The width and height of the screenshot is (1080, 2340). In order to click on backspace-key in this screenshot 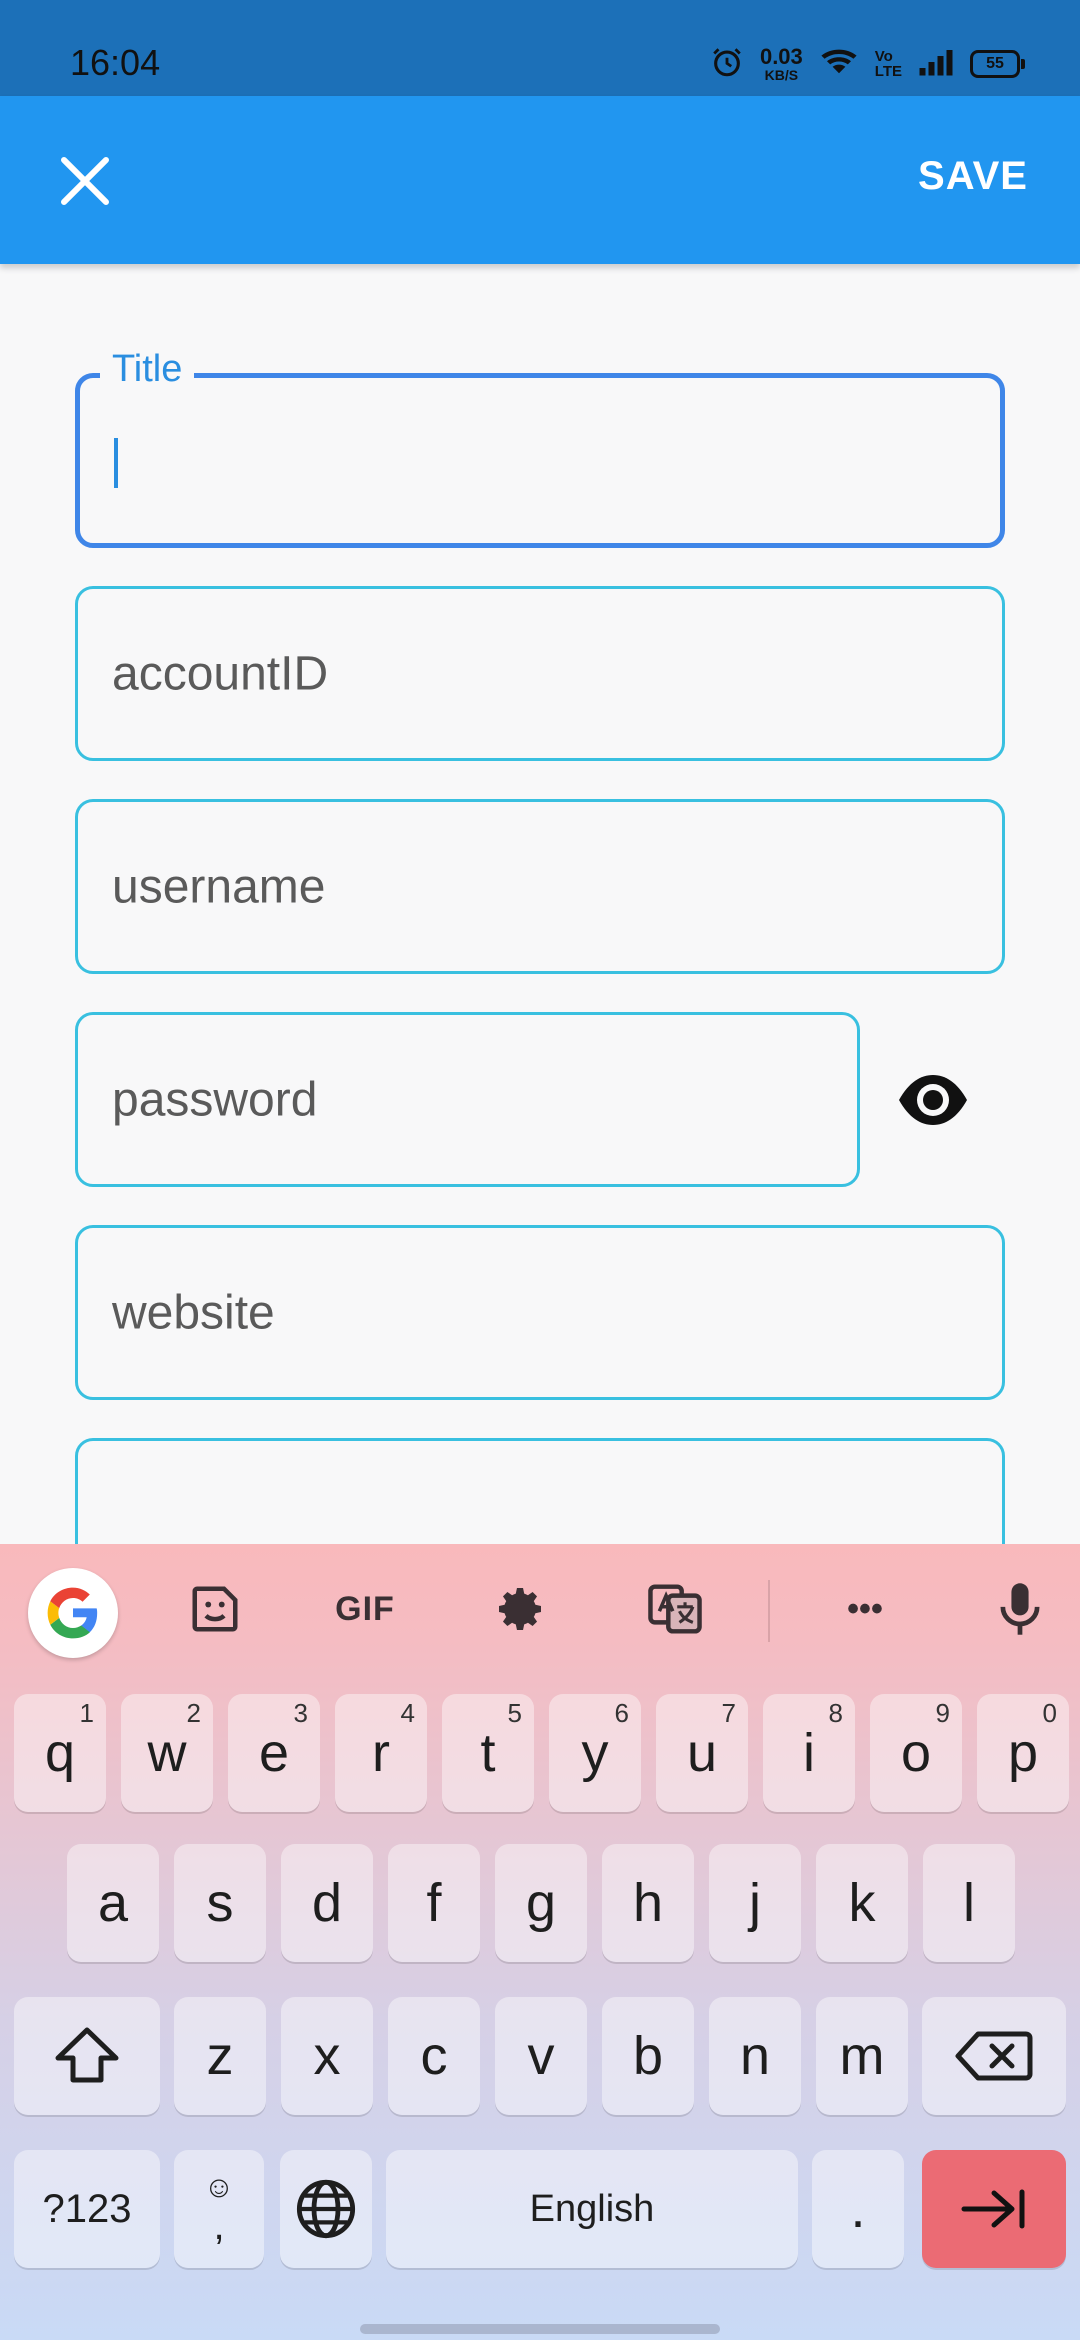, I will do `click(994, 2056)`.